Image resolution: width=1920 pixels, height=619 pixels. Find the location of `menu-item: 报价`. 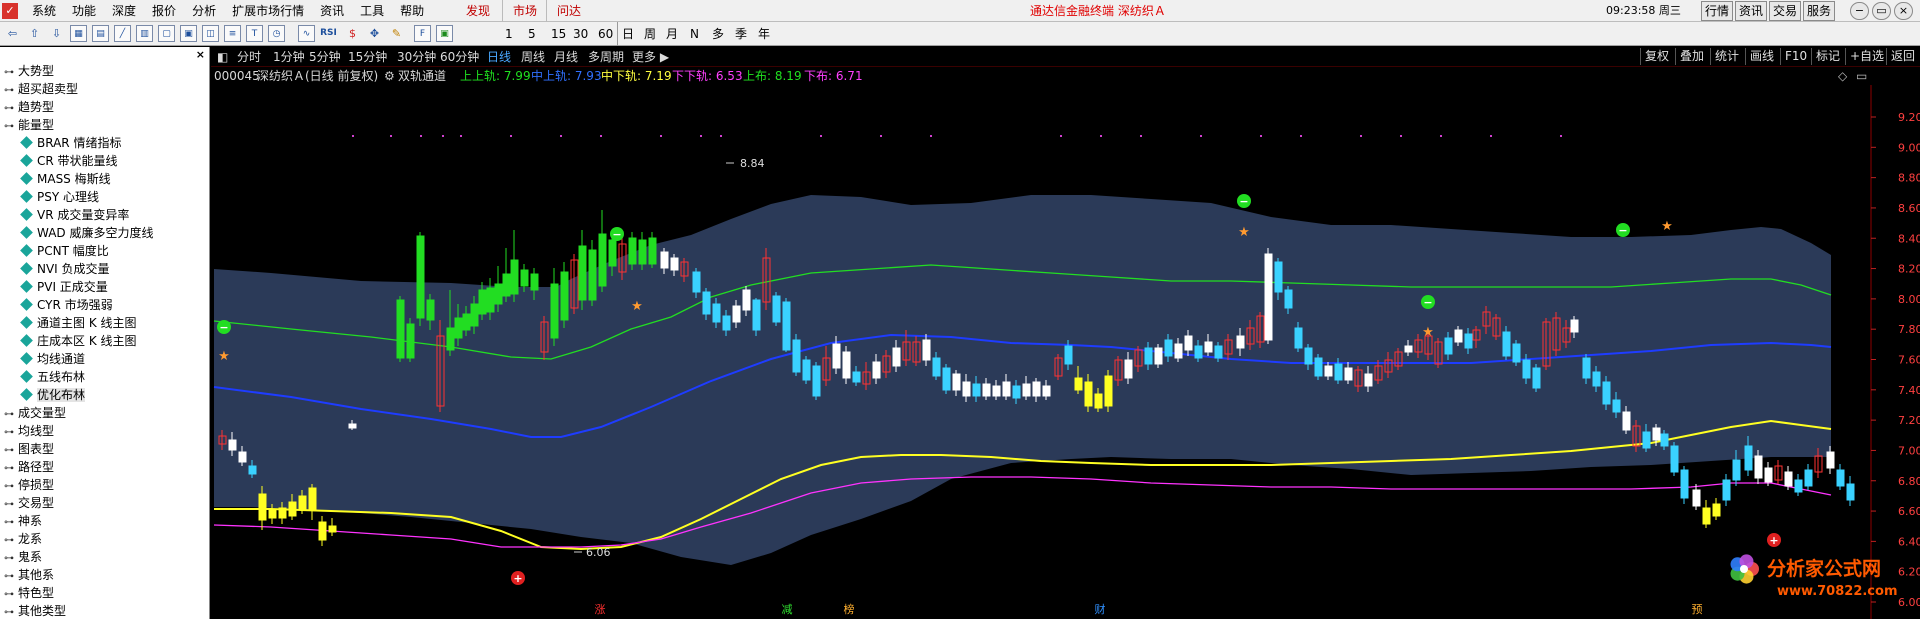

menu-item: 报价 is located at coordinates (164, 11).